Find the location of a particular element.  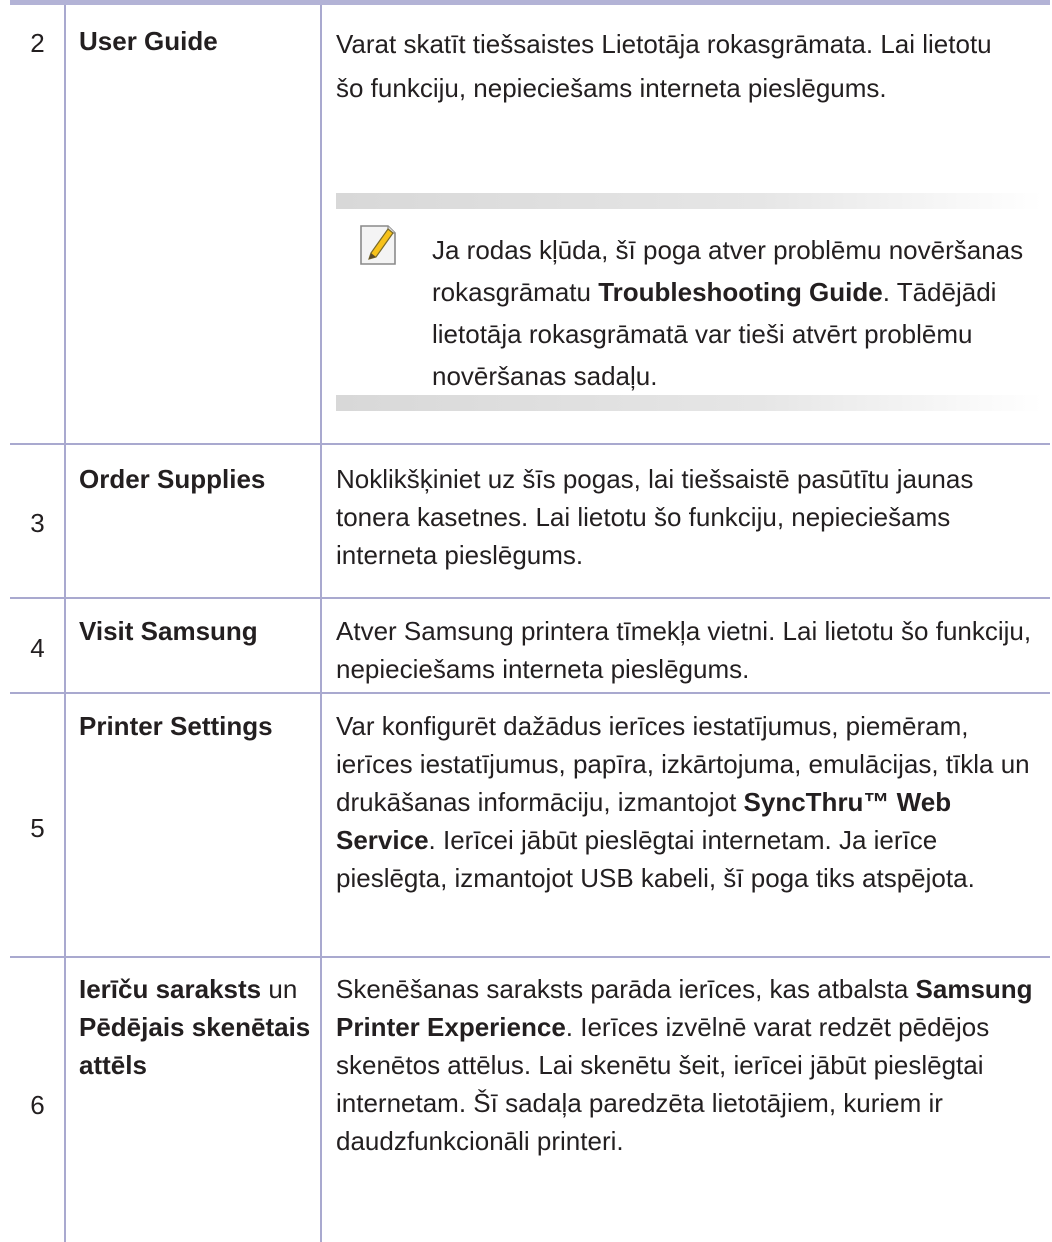

note-pencil-icon is located at coordinates (378, 245).